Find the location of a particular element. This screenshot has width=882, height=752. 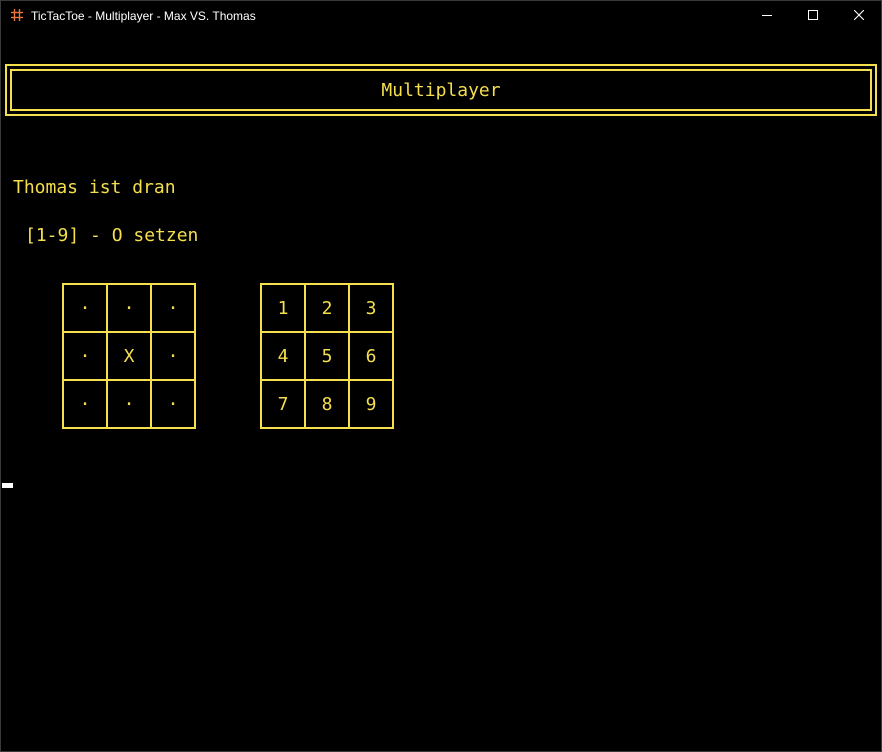

input-hint: [1-9] - O setzen is located at coordinates (112, 235).